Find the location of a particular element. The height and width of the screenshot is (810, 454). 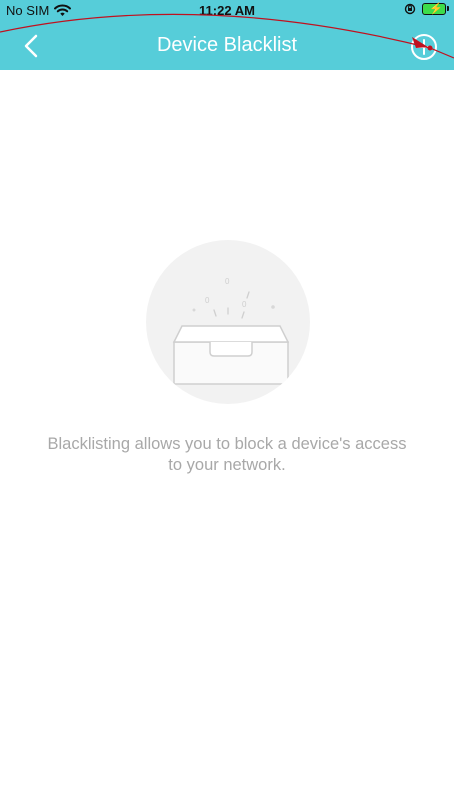

battery-charging-icon: ⚡ is located at coordinates (435, 9).